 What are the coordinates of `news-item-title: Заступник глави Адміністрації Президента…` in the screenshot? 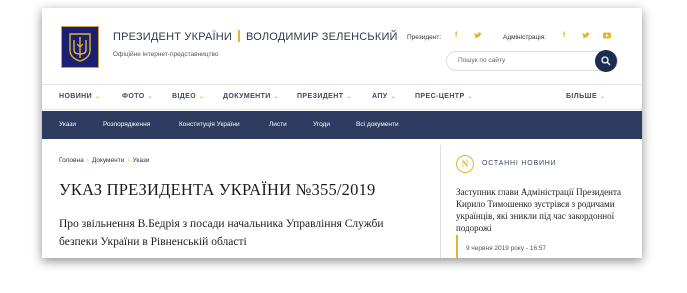 It's located at (544, 210).